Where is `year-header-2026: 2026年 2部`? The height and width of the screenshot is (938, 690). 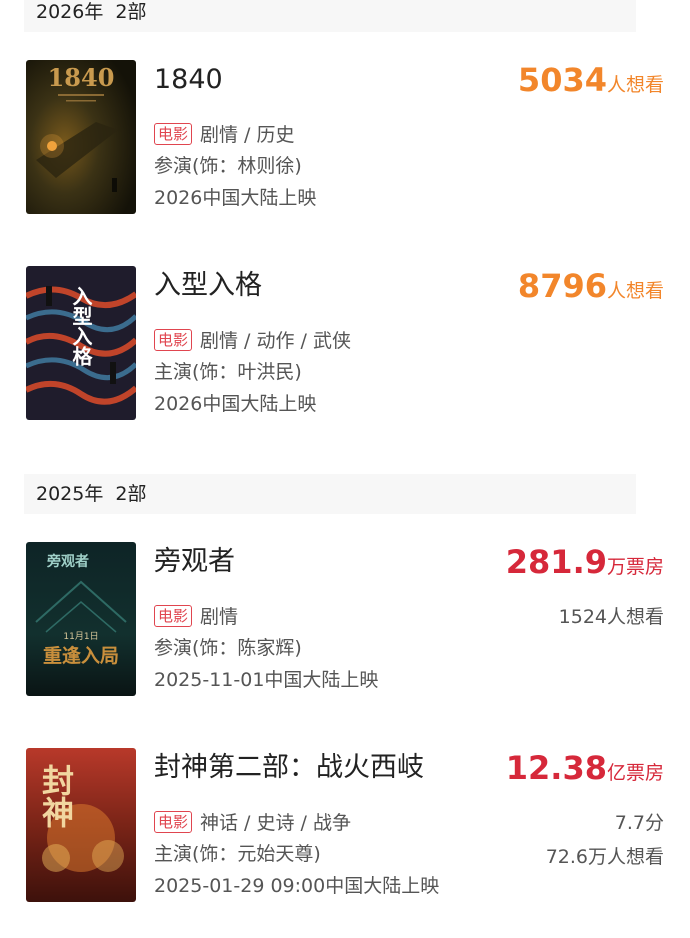
year-header-2026: 2026年 2部 is located at coordinates (330, 16).